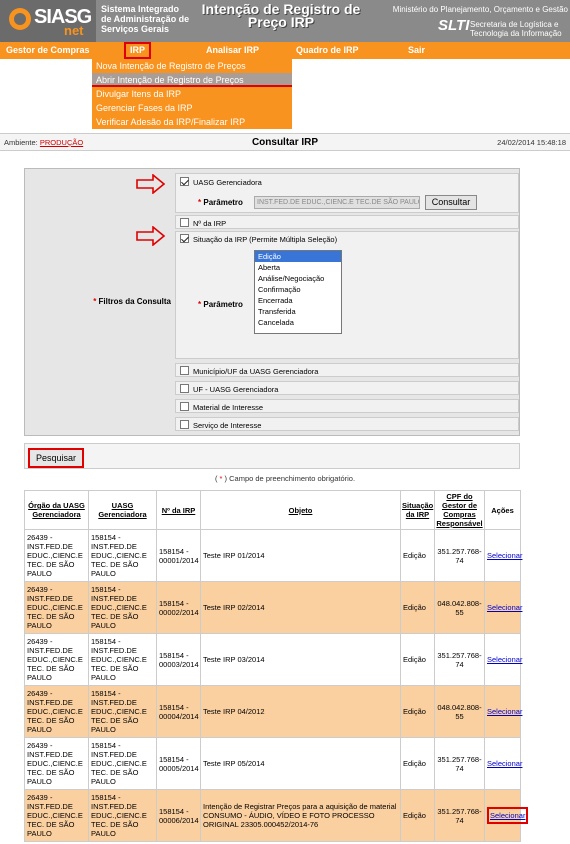  I want to click on menu-divulgar-itens: Divulgar Itens da IRP, so click(192, 94).